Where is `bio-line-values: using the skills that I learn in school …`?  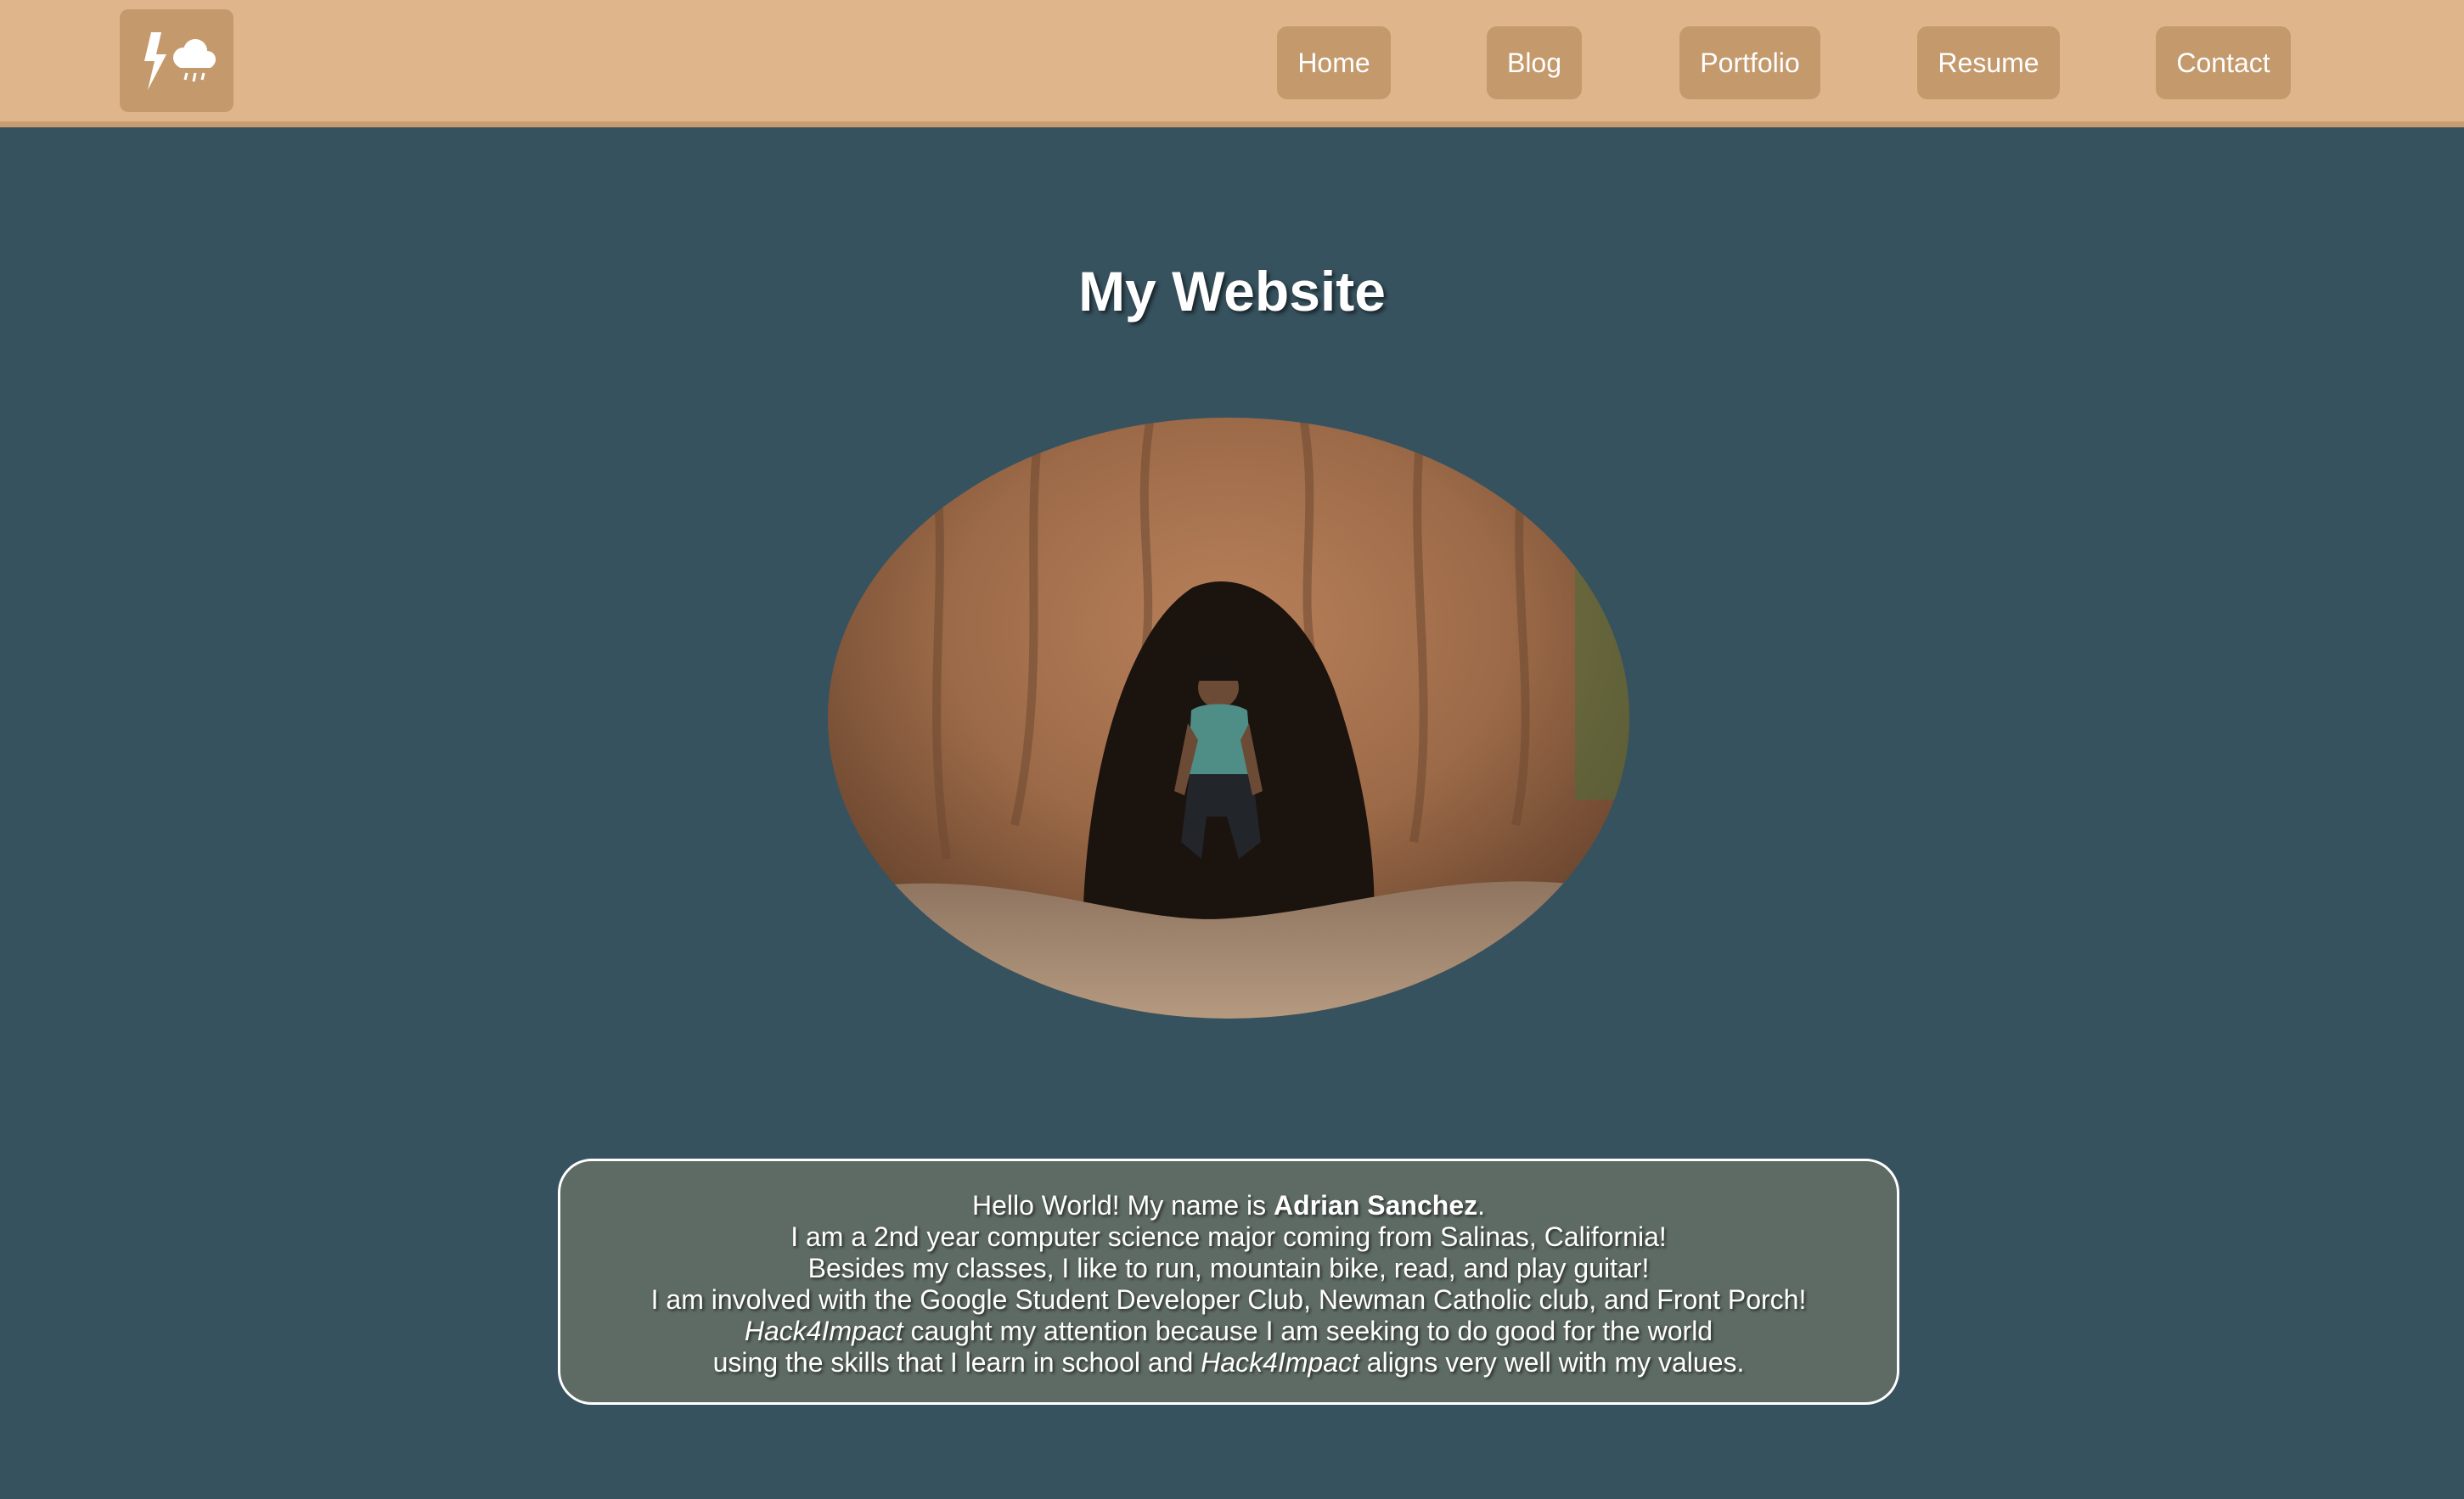
bio-line-values: using the skills that I learn in school … is located at coordinates (1228, 1362).